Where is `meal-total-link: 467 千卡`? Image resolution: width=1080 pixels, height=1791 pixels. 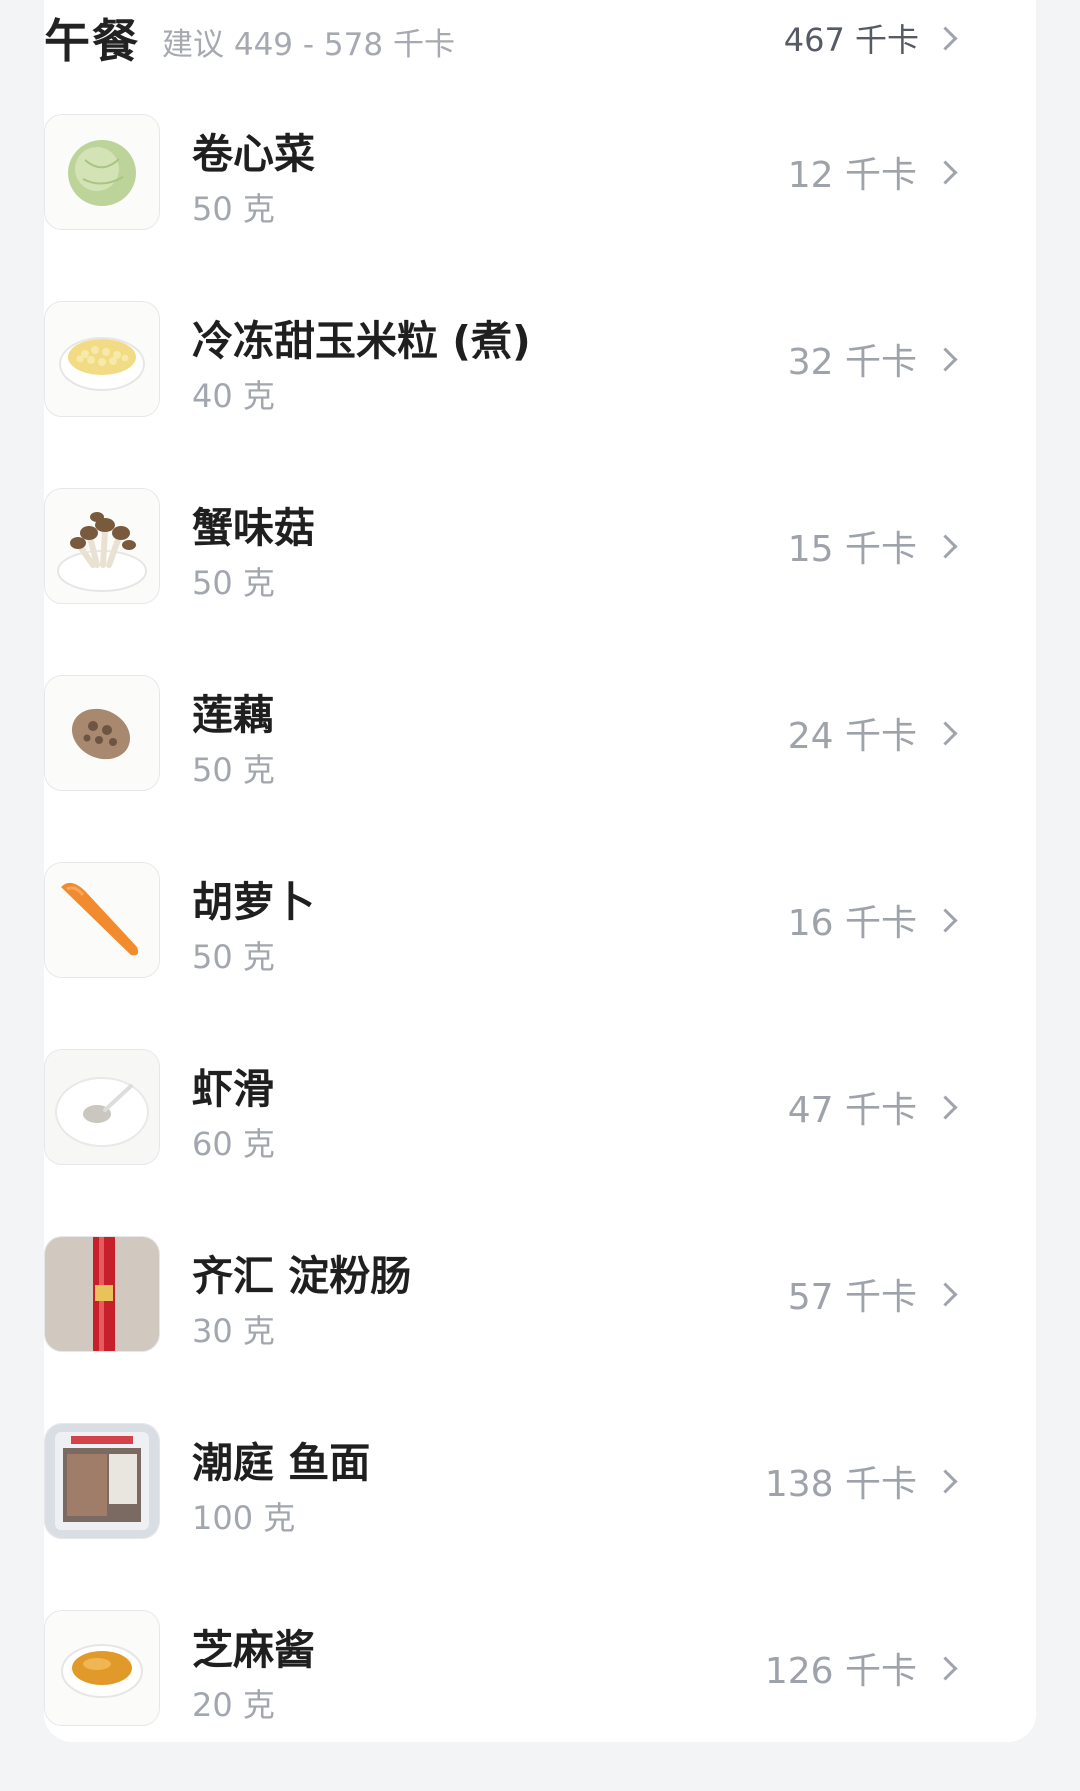 meal-total-link: 467 千卡 is located at coordinates (870, 38).